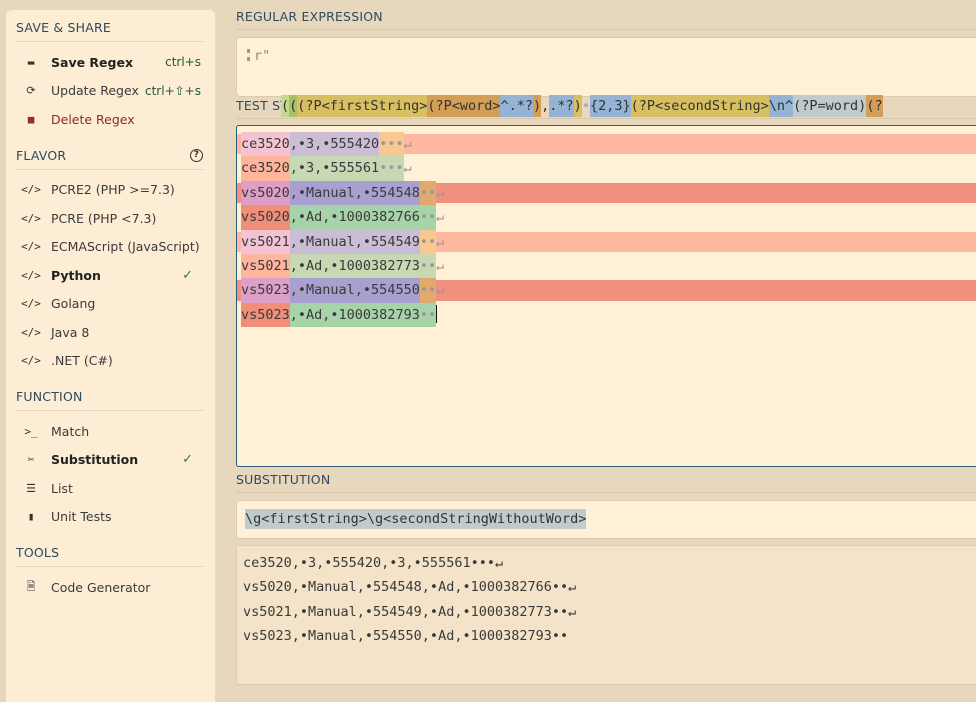 The image size is (976, 702). What do you see at coordinates (606, 266) in the screenshot?
I see `test-line: vs5021,•Ad,•1000382773••↵` at bounding box center [606, 266].